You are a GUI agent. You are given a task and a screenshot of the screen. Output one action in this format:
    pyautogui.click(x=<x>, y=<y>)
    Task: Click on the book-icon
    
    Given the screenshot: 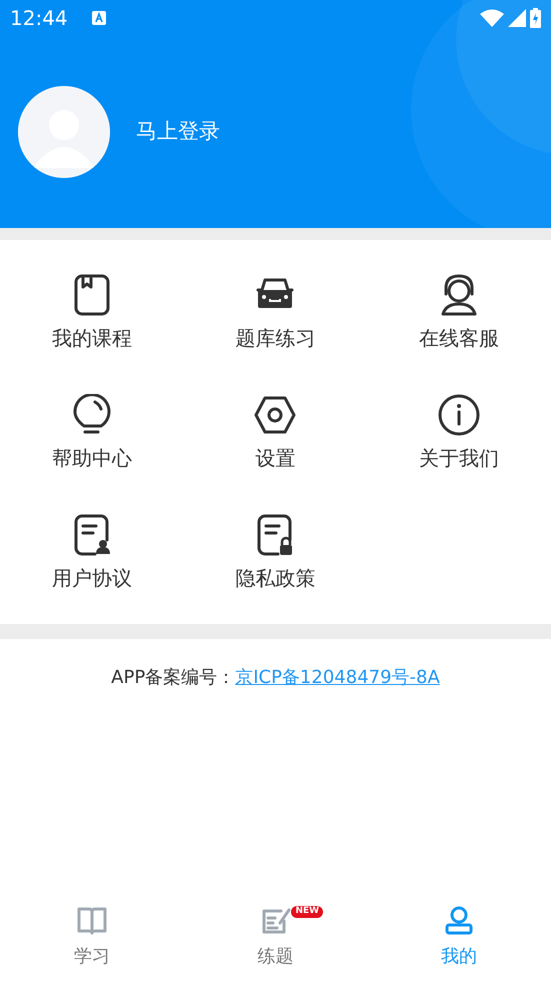 What is the action you would take?
    pyautogui.click(x=92, y=921)
    